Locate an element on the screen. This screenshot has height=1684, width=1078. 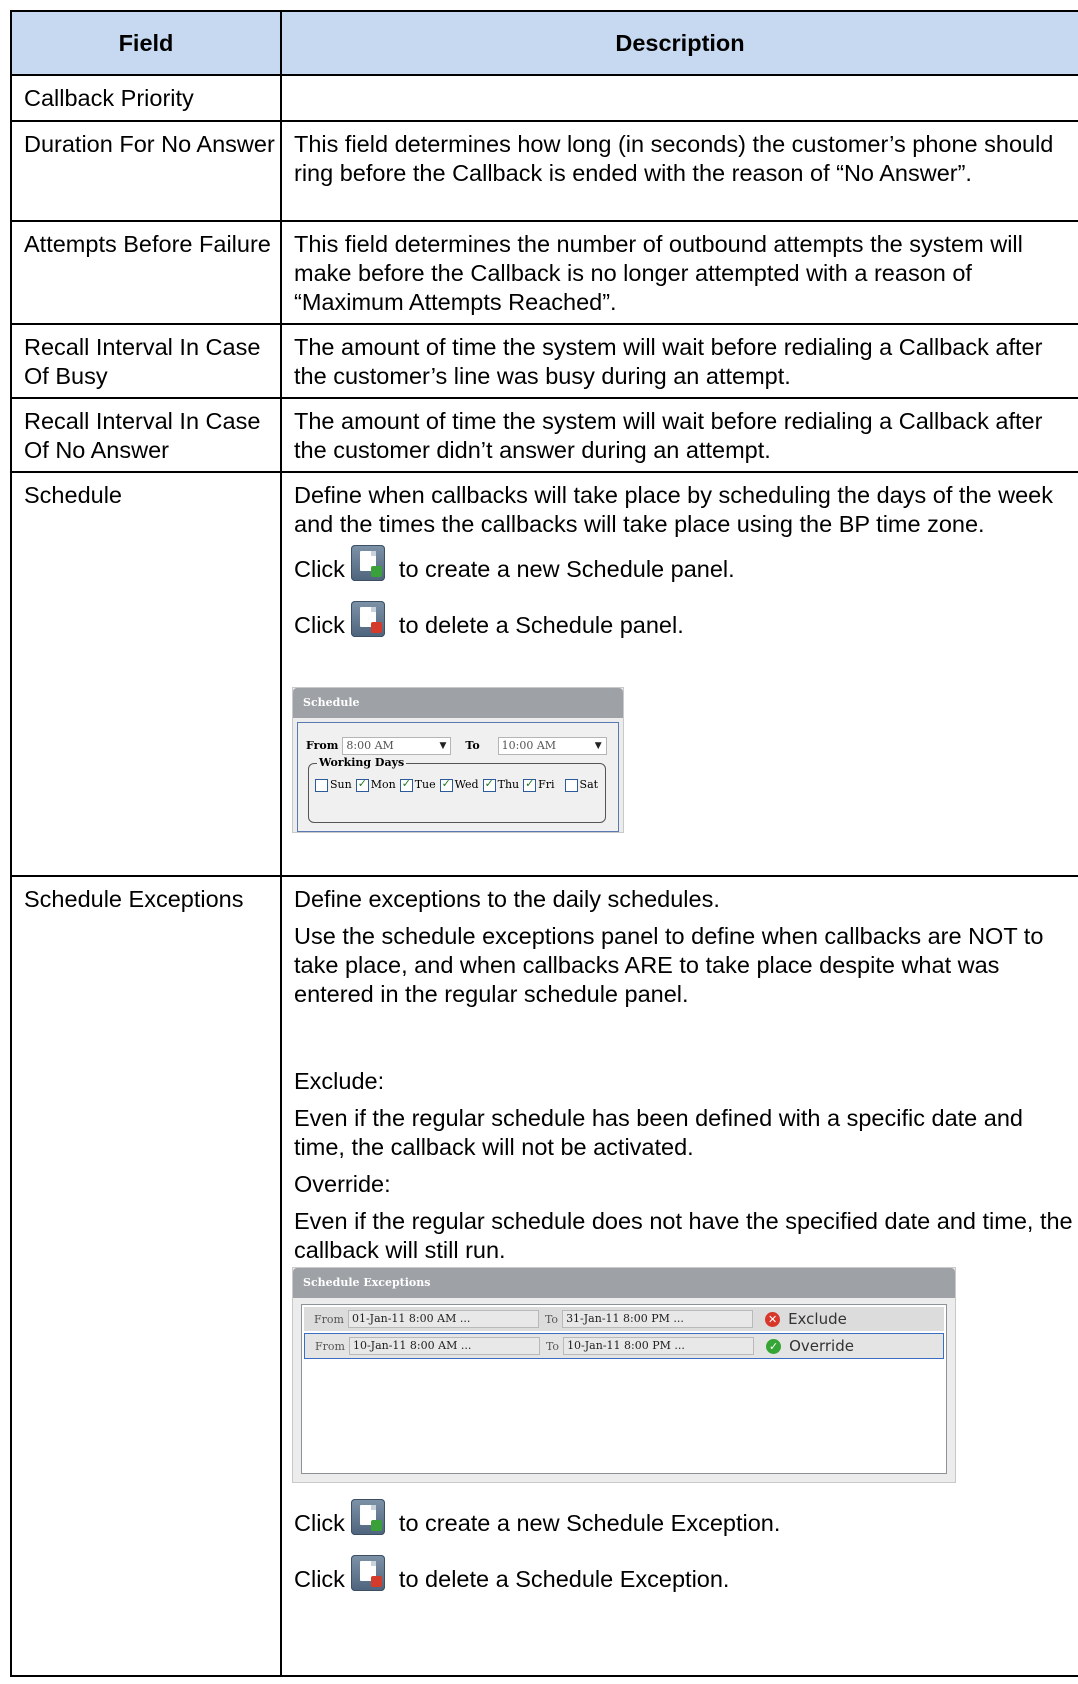
working-days-label: Working Days is located at coordinates (362, 763).